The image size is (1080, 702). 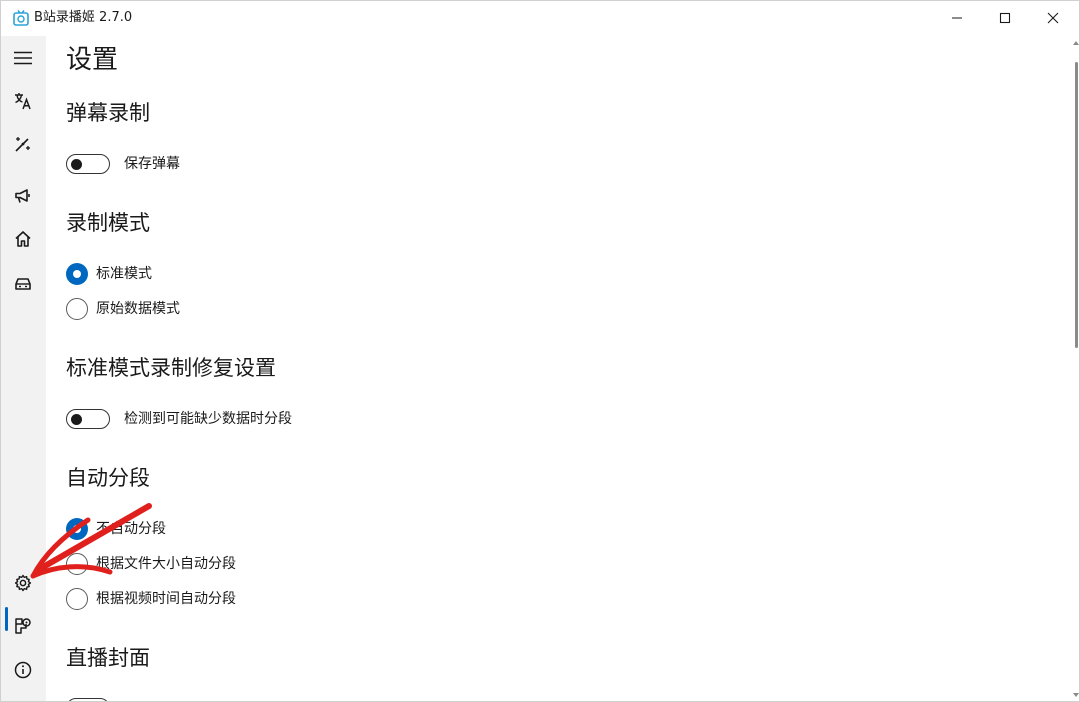 I want to click on toolbox-icon, so click(x=23, y=626).